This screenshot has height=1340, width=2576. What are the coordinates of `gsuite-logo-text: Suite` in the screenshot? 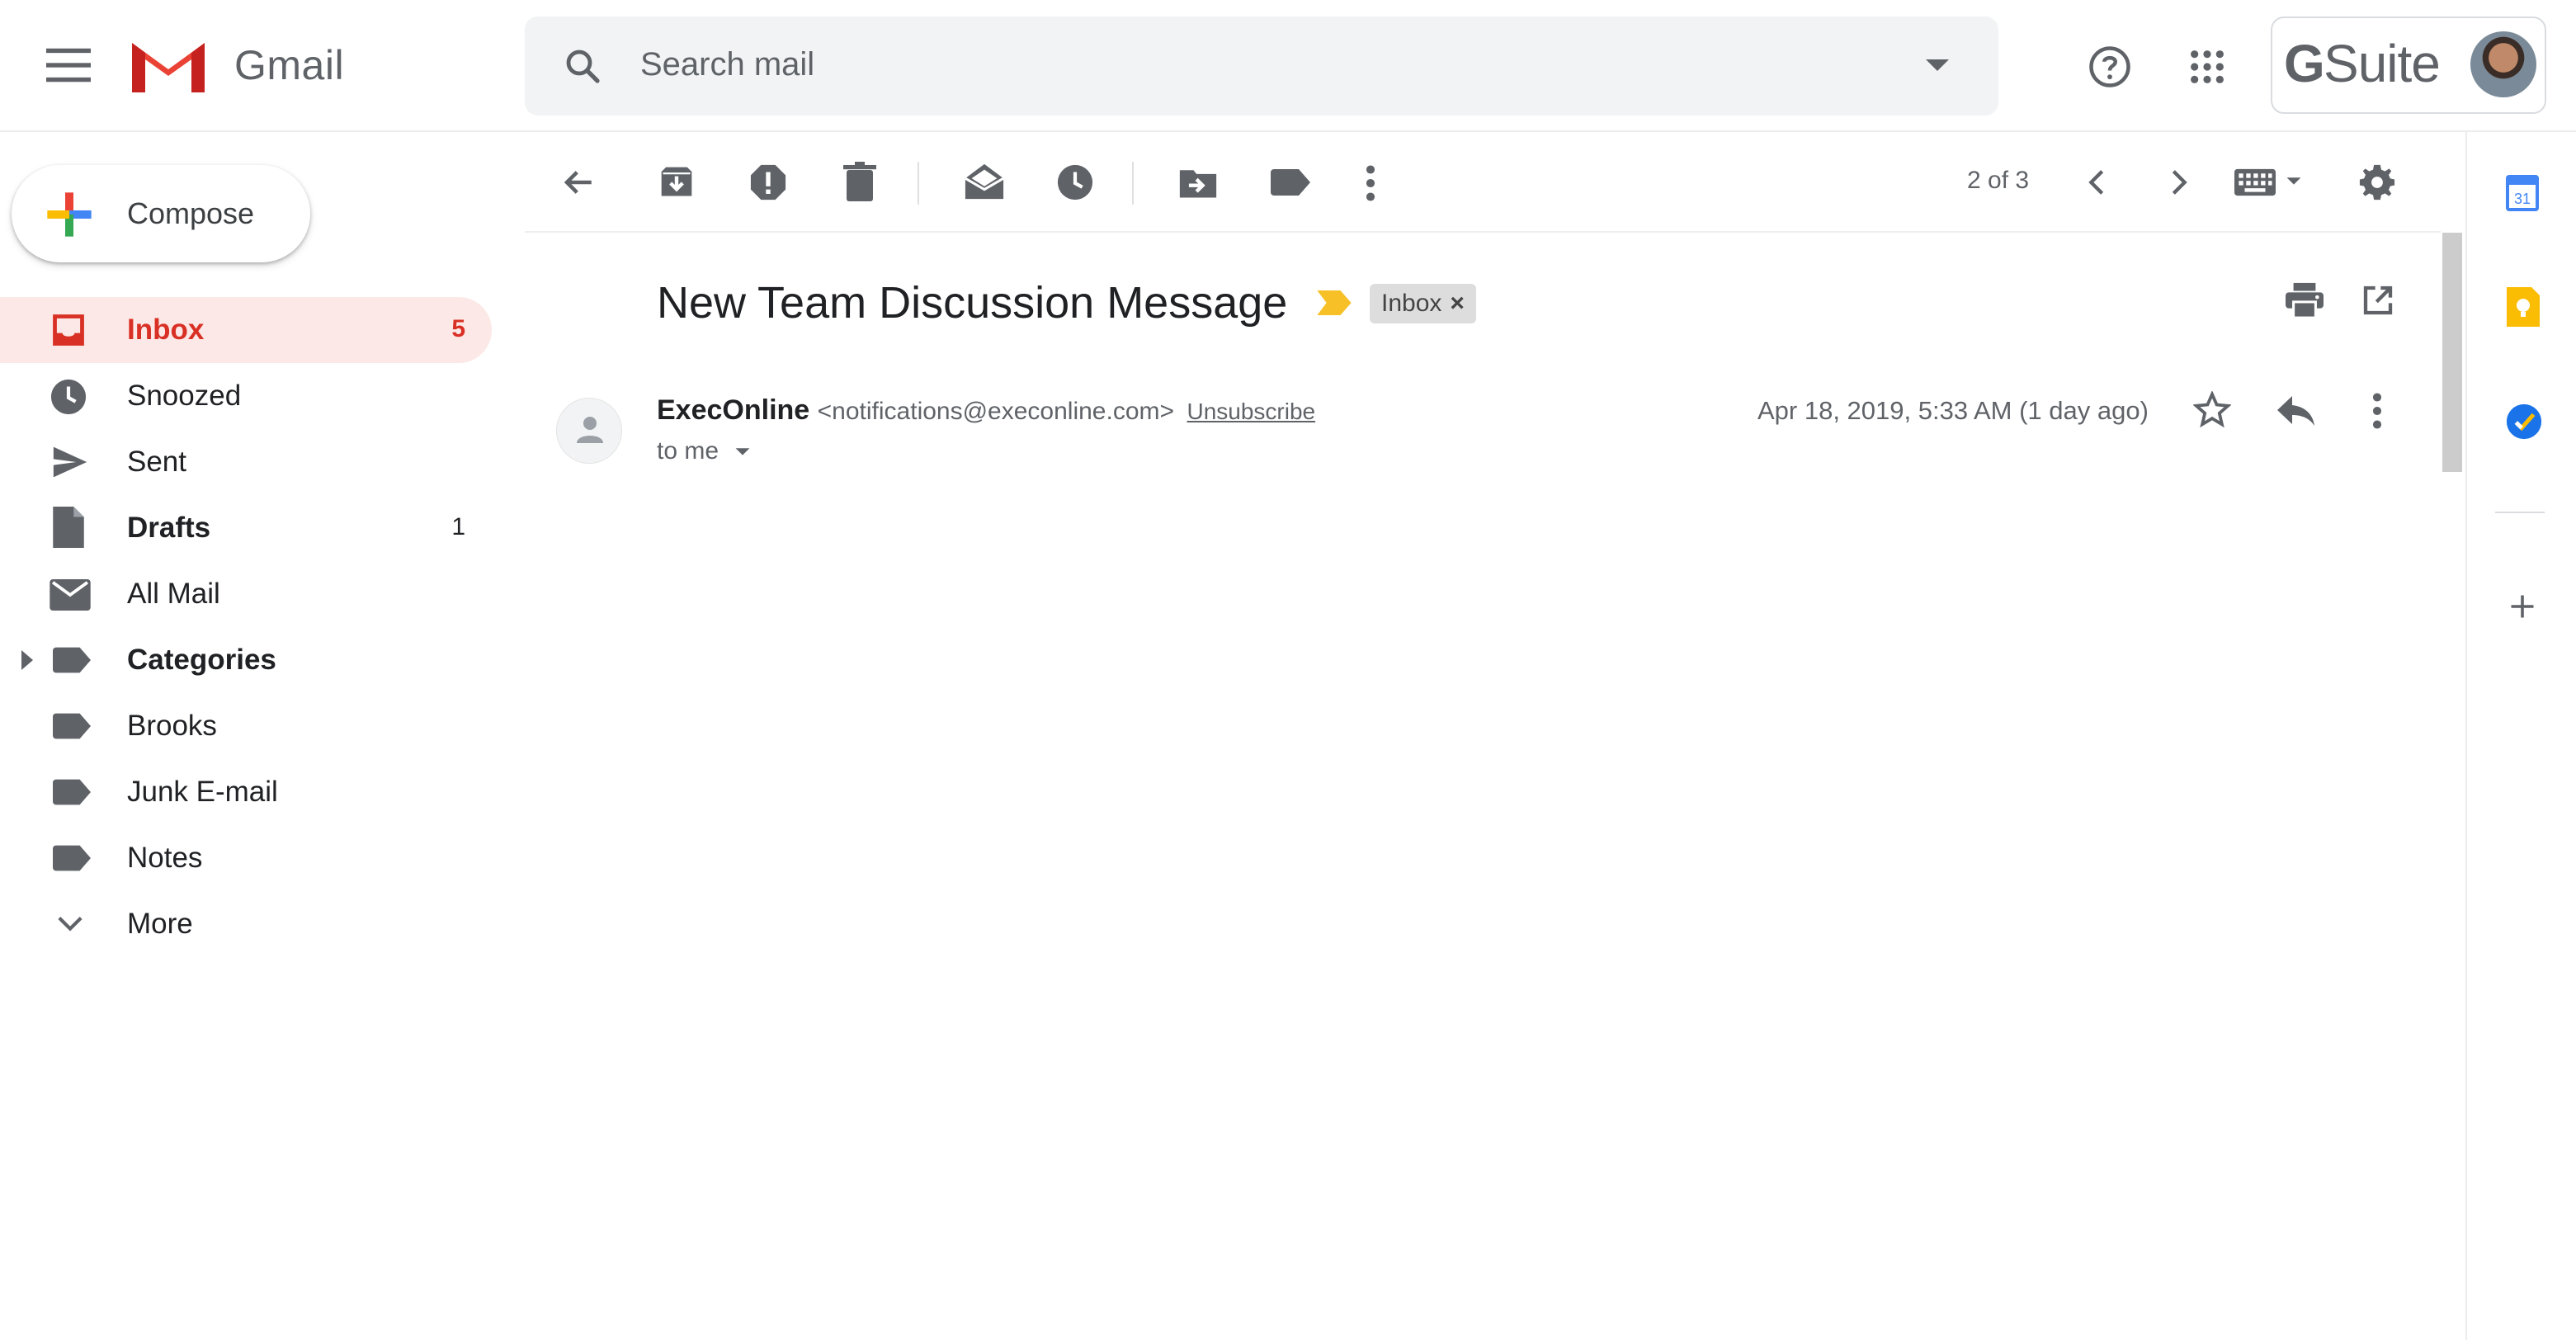 It's located at (2382, 64).